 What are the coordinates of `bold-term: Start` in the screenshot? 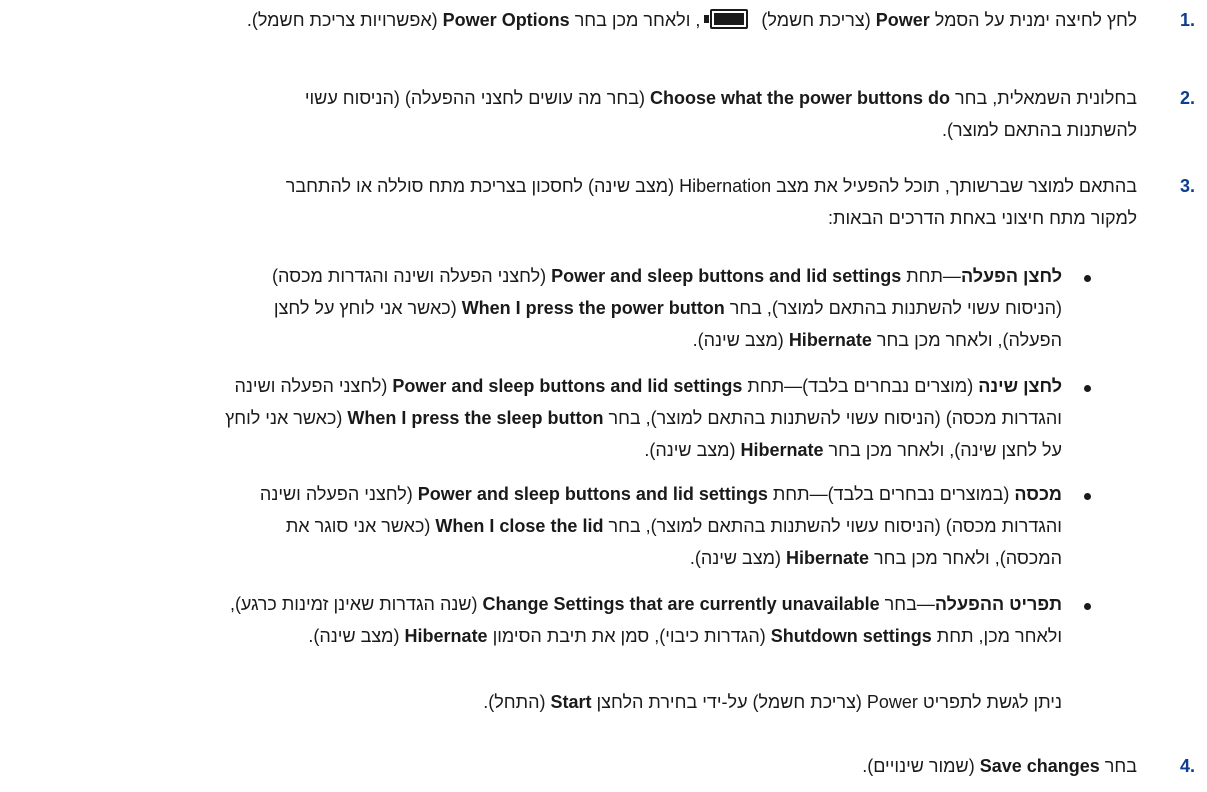 It's located at (571, 702).